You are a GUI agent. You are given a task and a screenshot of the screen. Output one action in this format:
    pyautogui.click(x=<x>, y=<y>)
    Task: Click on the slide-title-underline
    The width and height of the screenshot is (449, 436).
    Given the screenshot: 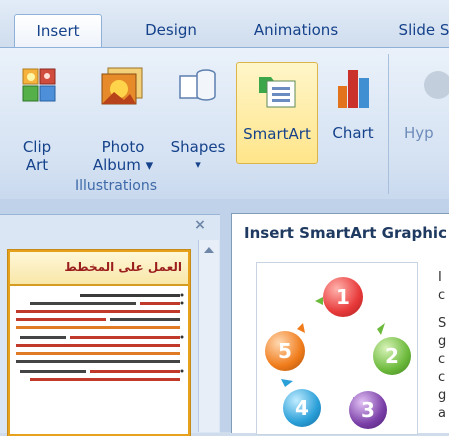 What is the action you would take?
    pyautogui.click(x=99, y=285)
    